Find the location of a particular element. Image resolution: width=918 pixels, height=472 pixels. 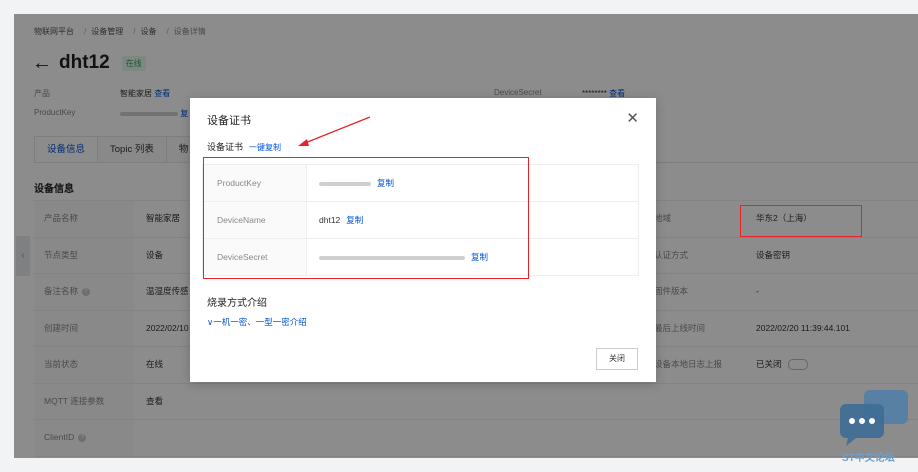

annotation-red-box-cert is located at coordinates (366, 218).